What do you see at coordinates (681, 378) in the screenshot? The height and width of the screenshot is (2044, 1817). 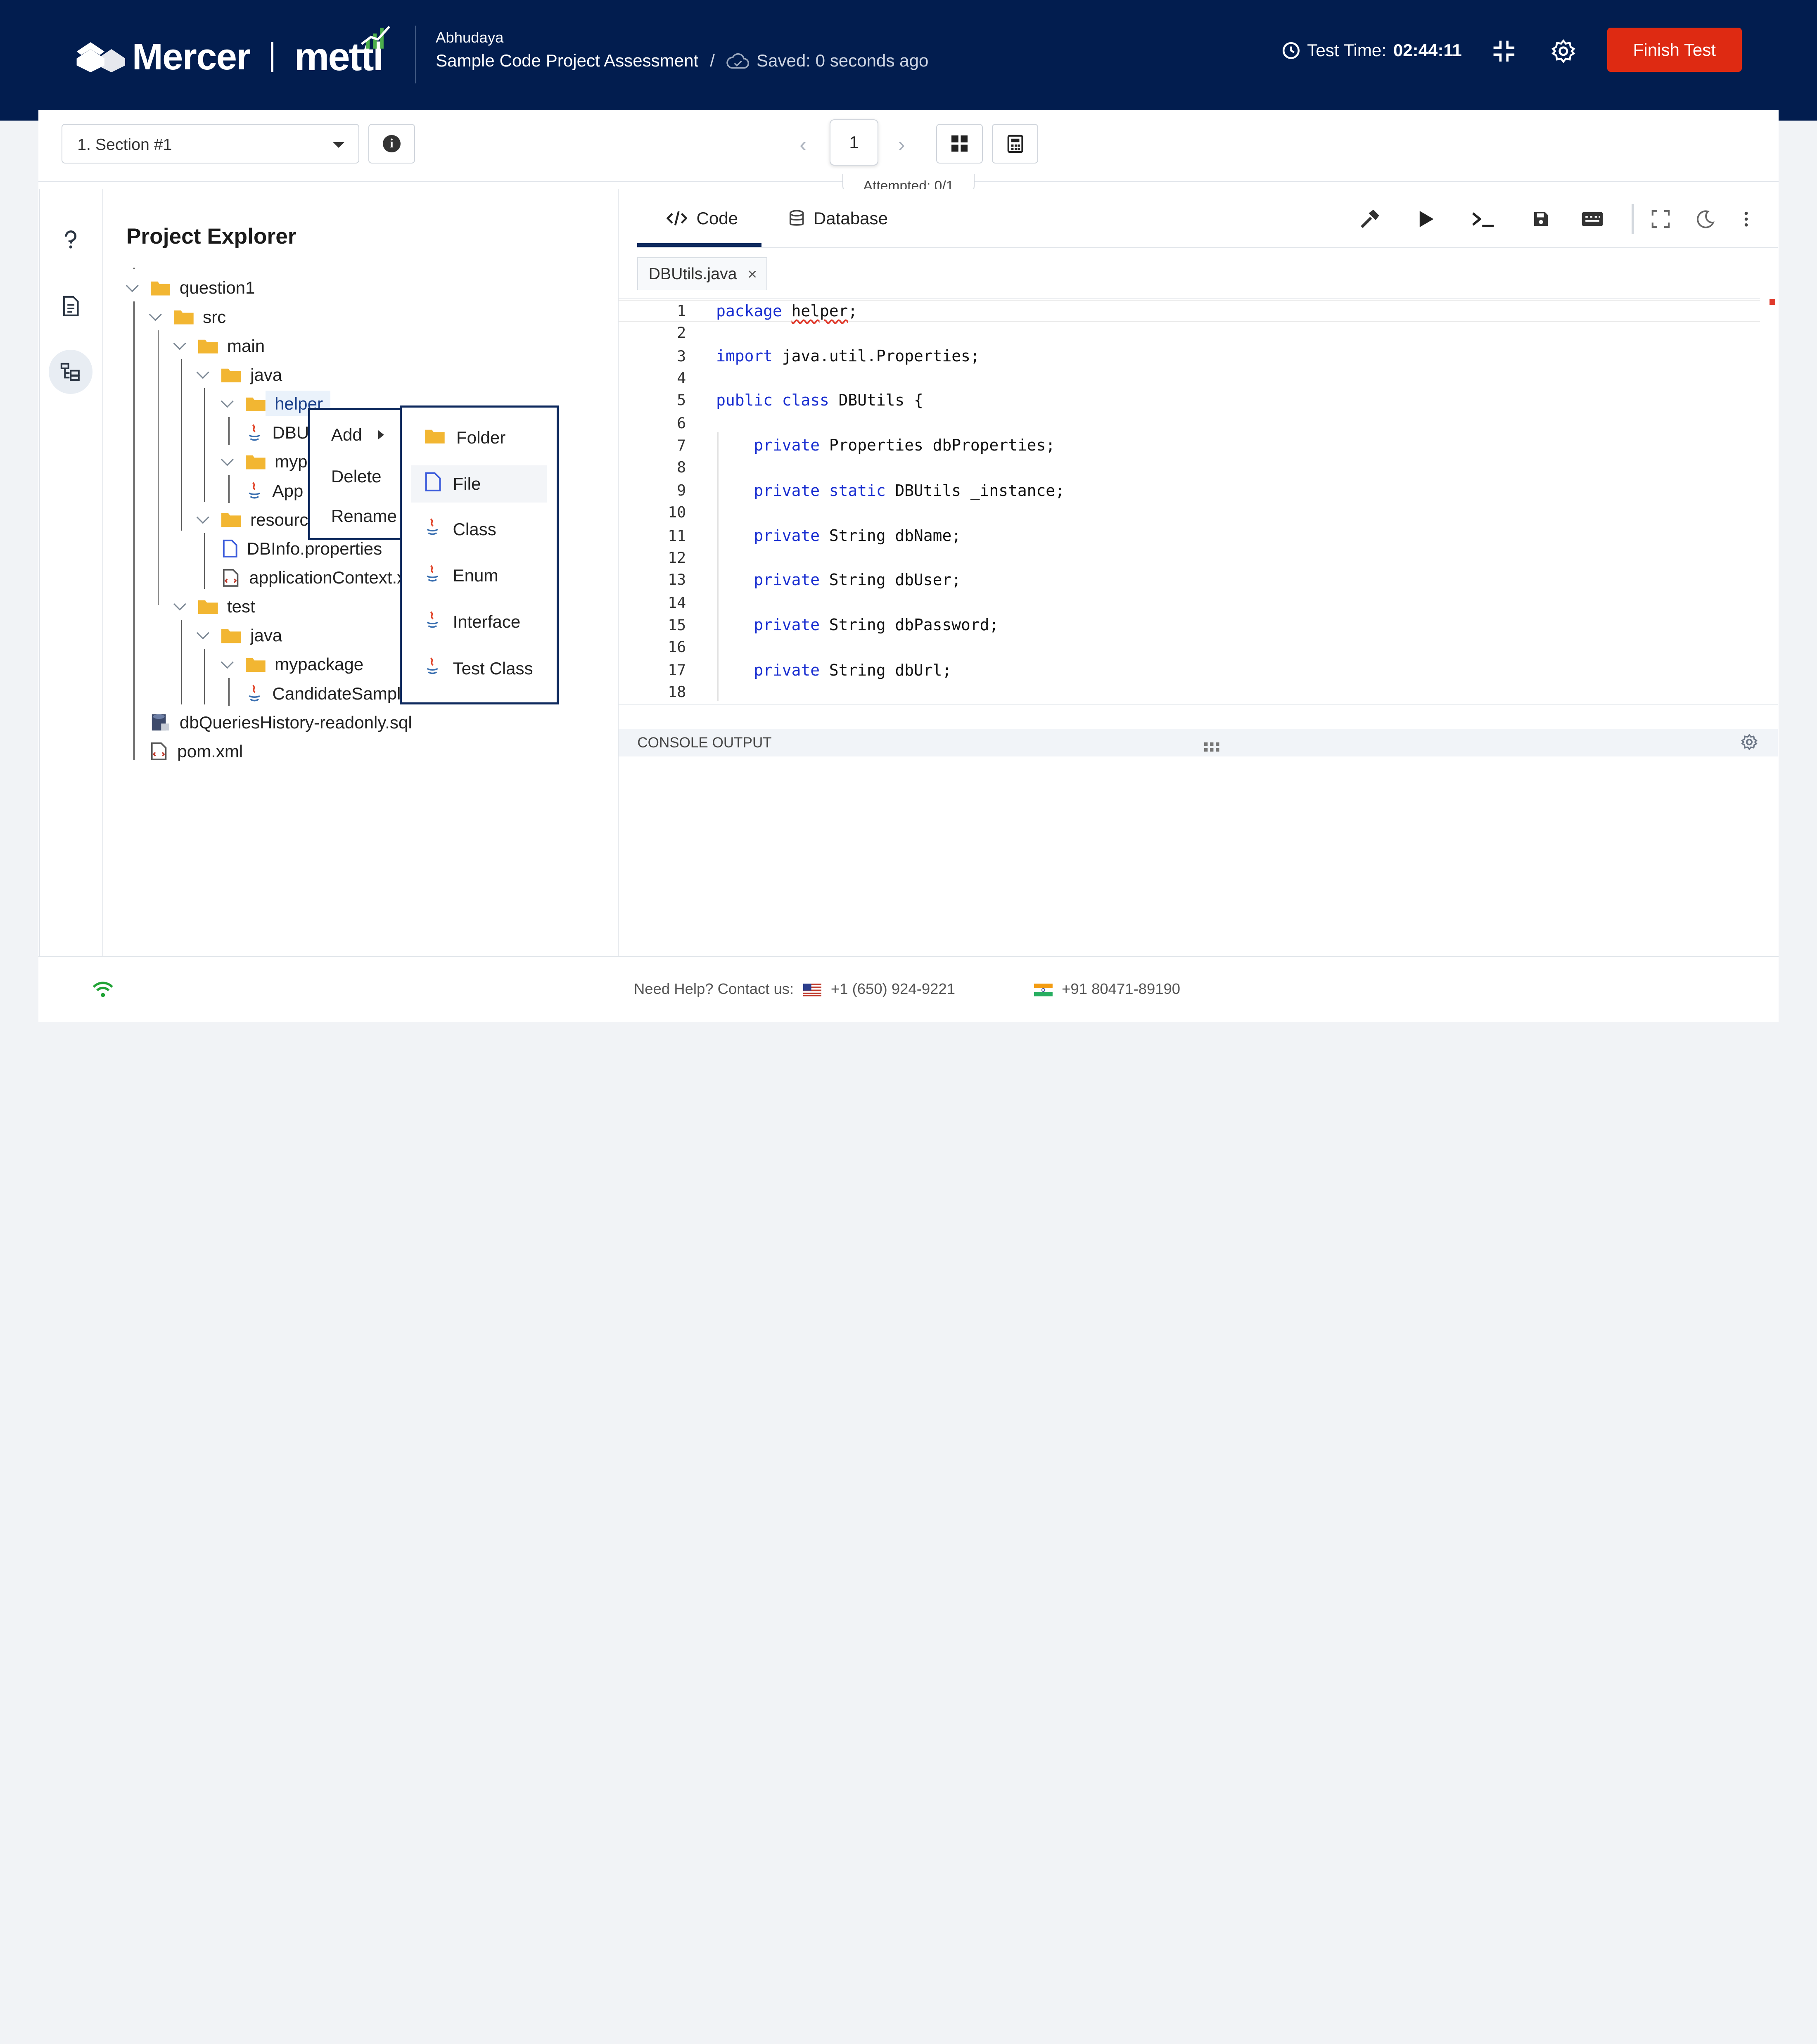 I see `code-line: 4` at bounding box center [681, 378].